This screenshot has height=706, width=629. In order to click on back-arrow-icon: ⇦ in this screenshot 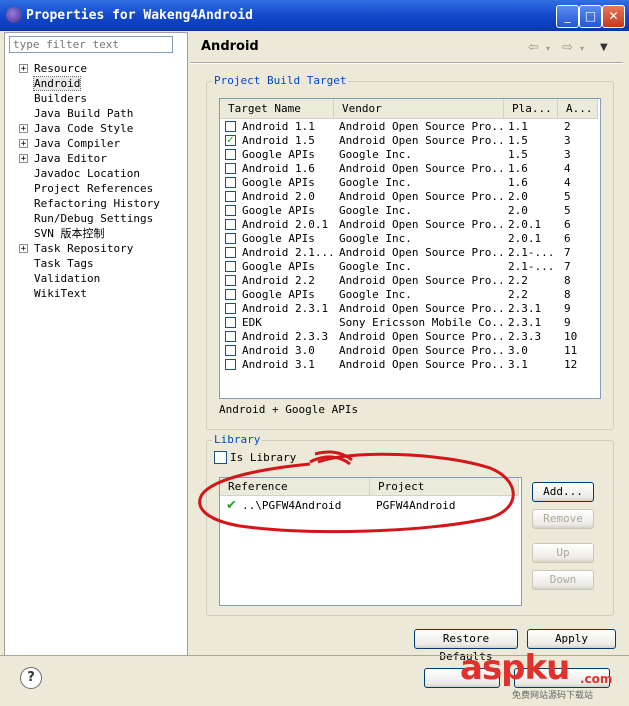, I will do `click(533, 47)`.